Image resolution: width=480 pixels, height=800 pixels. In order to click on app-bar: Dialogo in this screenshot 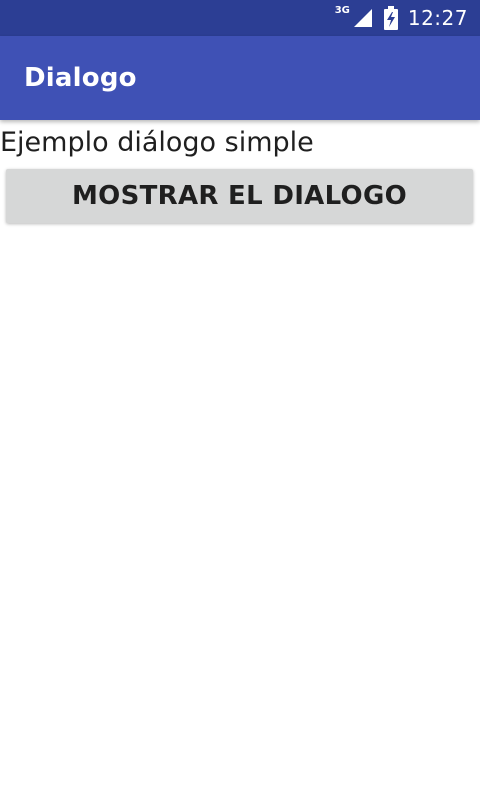, I will do `click(240, 78)`.